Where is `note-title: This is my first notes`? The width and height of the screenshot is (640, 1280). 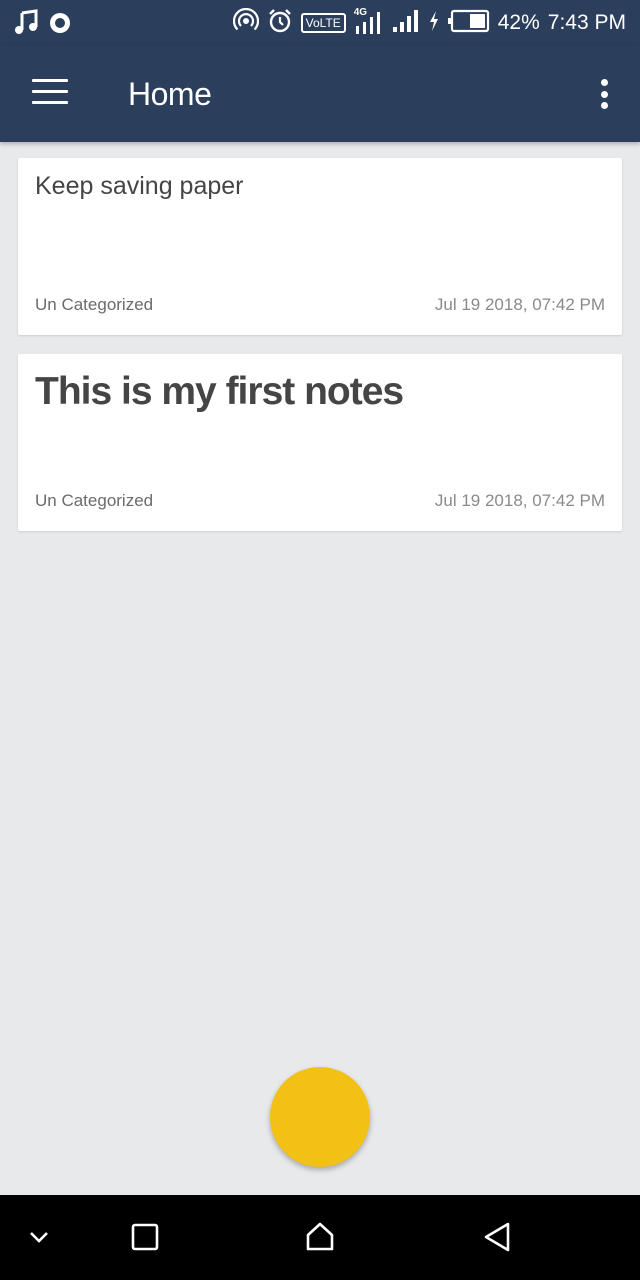
note-title: This is my first notes is located at coordinates (219, 391).